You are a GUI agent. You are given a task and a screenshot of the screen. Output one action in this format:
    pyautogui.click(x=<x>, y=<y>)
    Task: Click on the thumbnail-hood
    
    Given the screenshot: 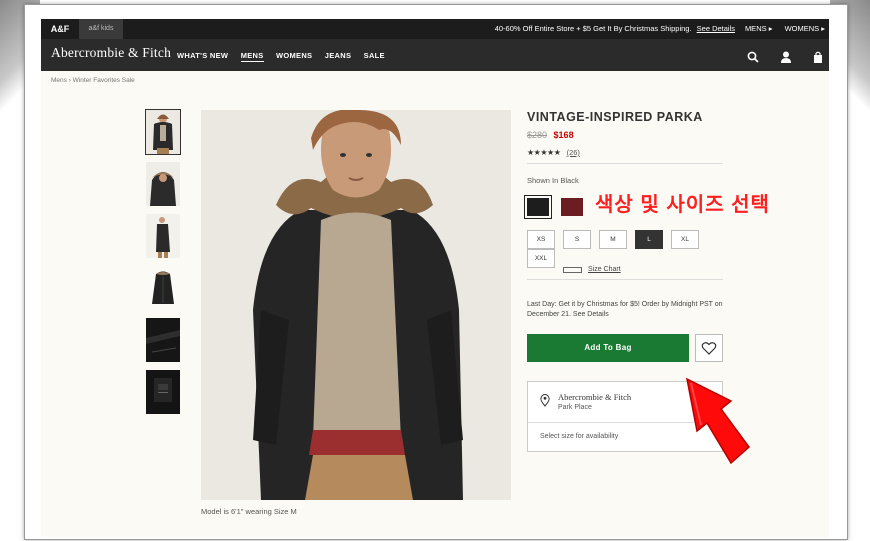 What is the action you would take?
    pyautogui.click(x=163, y=184)
    